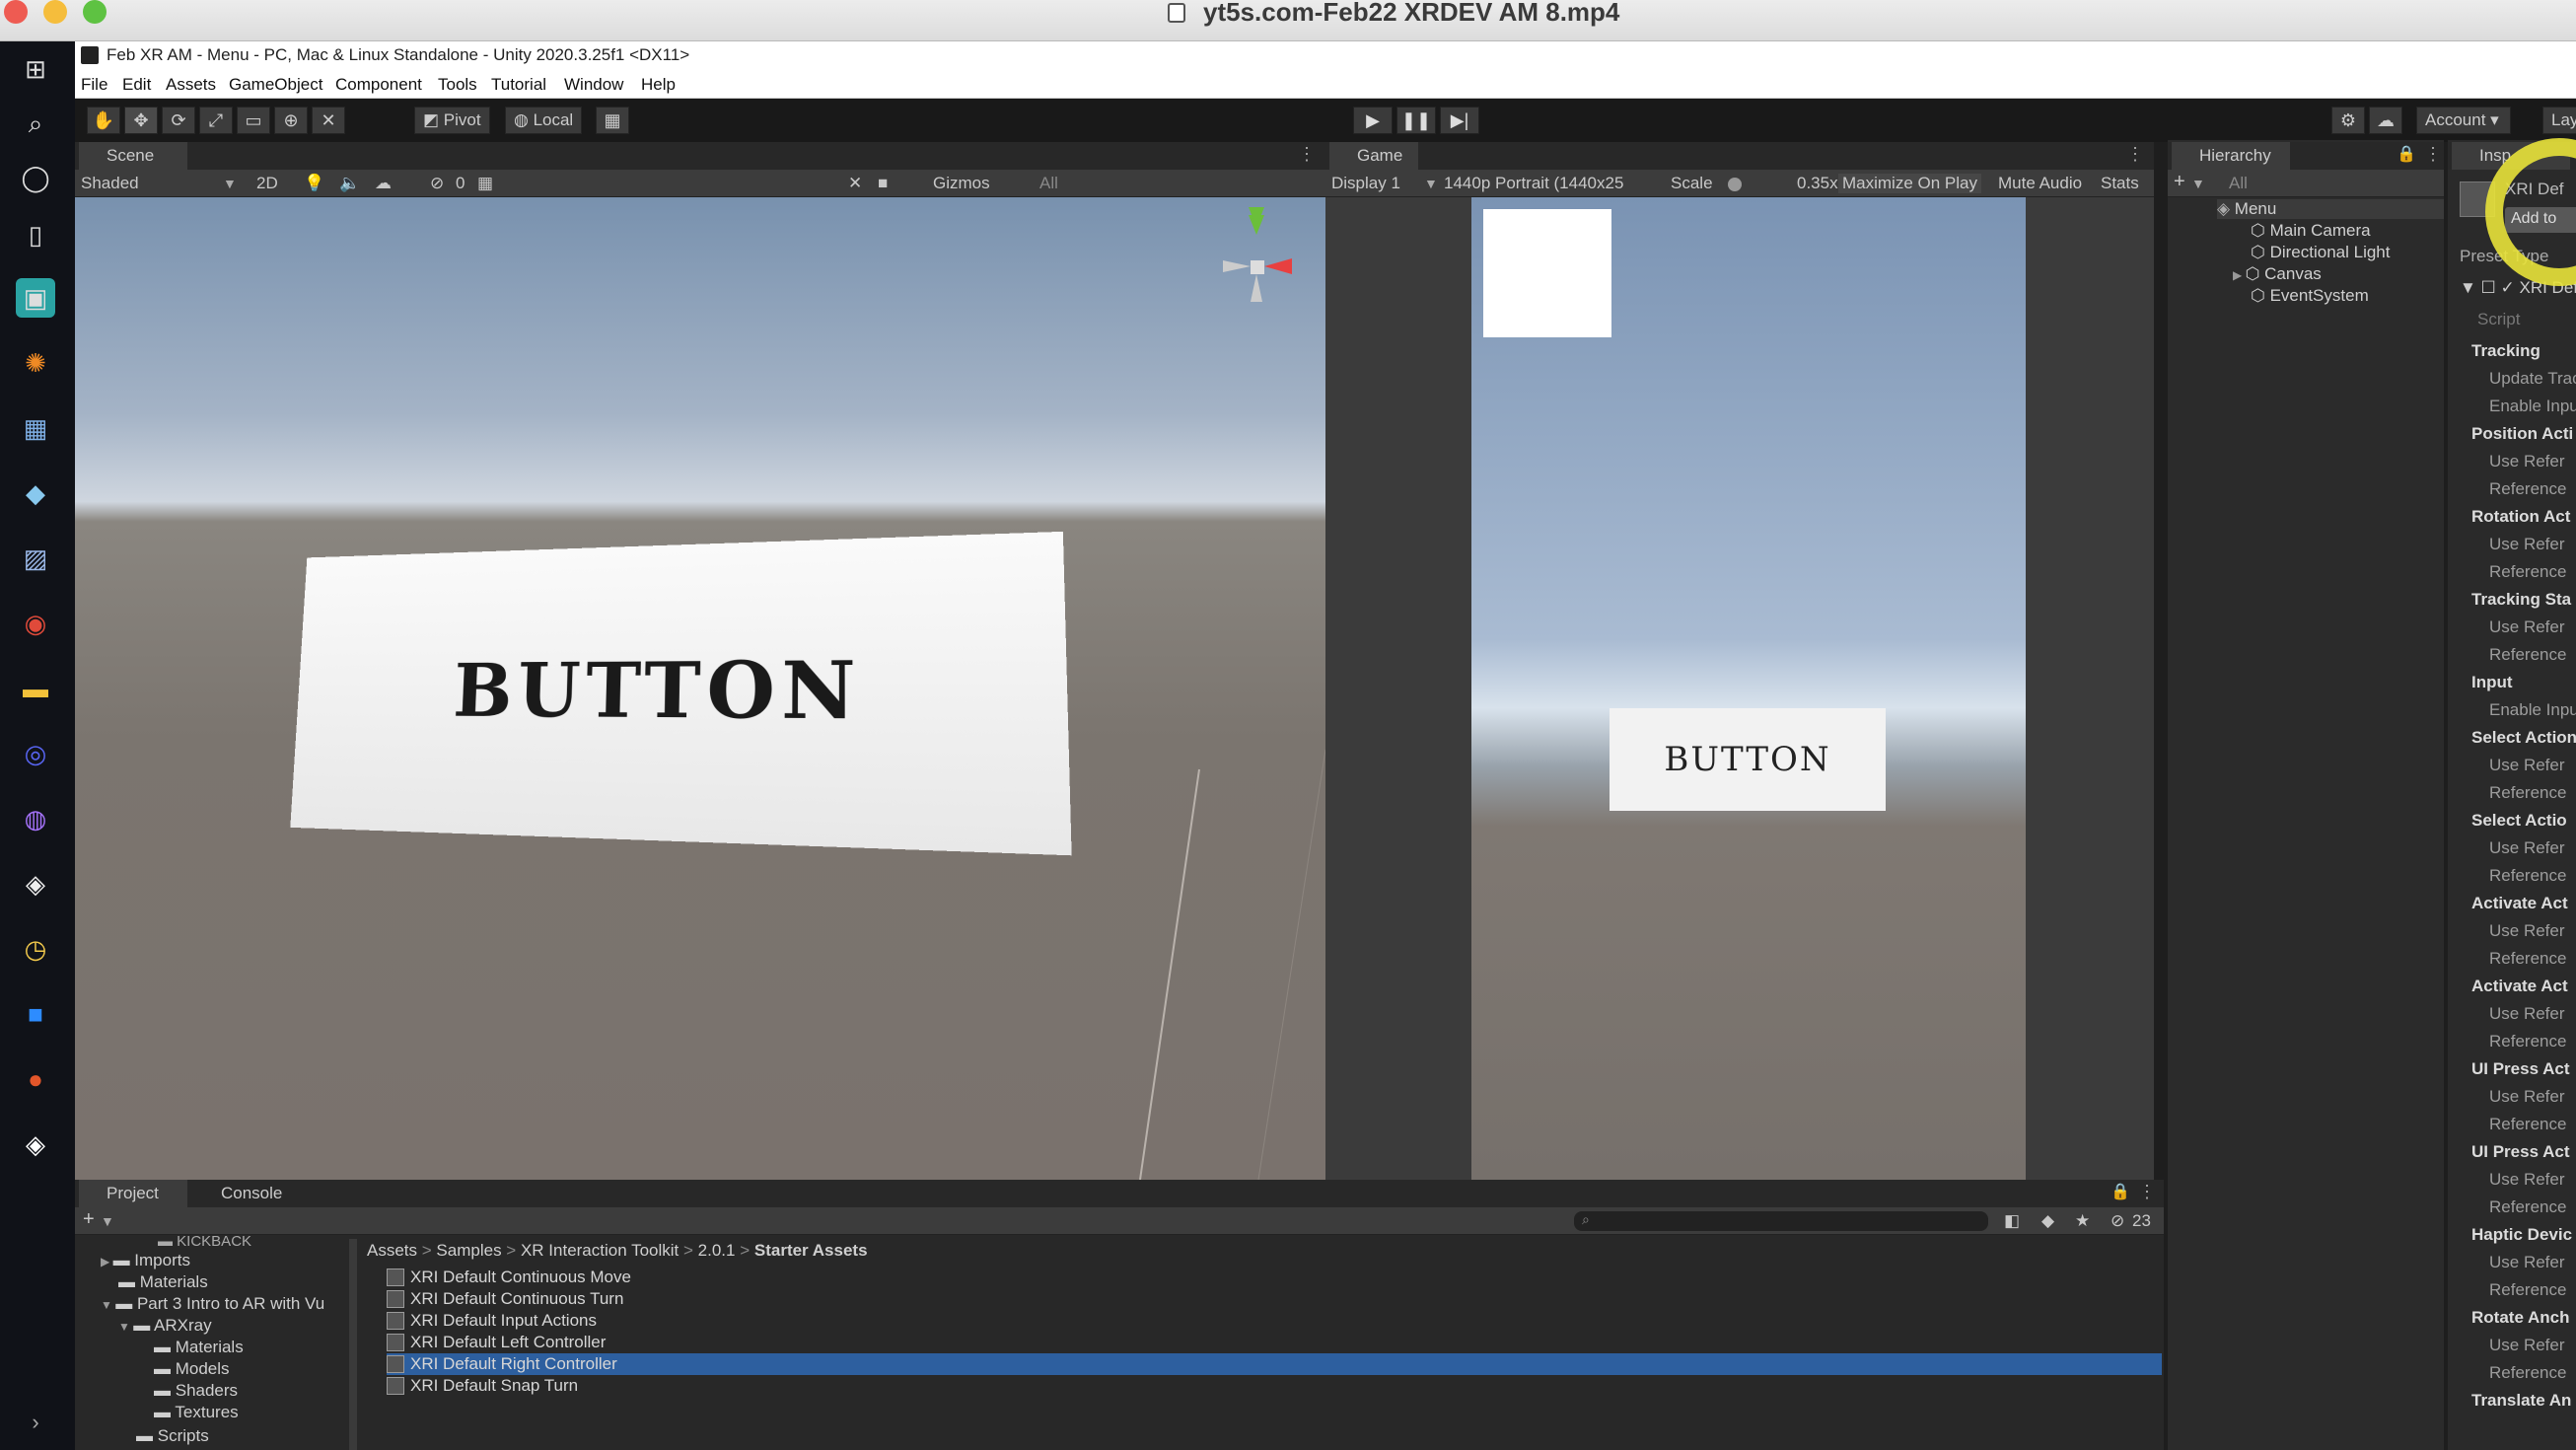 This screenshot has width=2576, height=1450. I want to click on tree-item: ▶ ▬ Imports, so click(145, 1260).